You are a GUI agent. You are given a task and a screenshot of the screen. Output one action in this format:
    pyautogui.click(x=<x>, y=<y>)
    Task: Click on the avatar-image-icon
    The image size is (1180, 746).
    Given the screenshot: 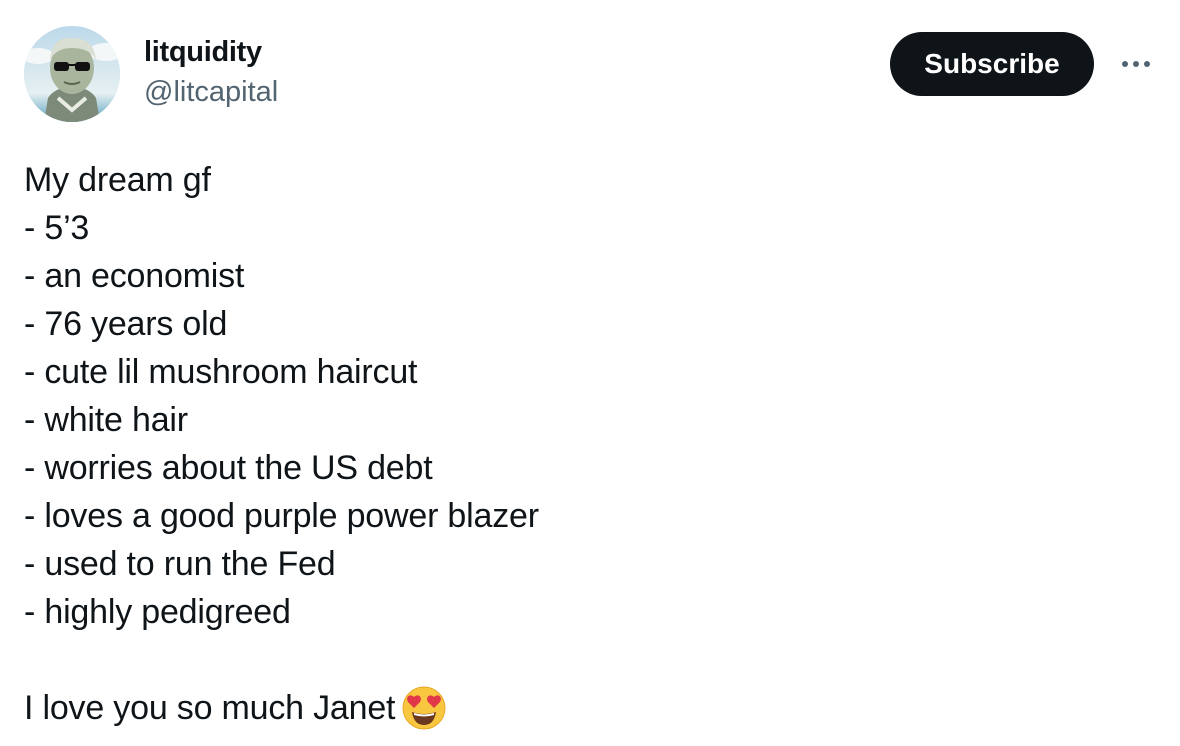 What is the action you would take?
    pyautogui.click(x=72, y=74)
    